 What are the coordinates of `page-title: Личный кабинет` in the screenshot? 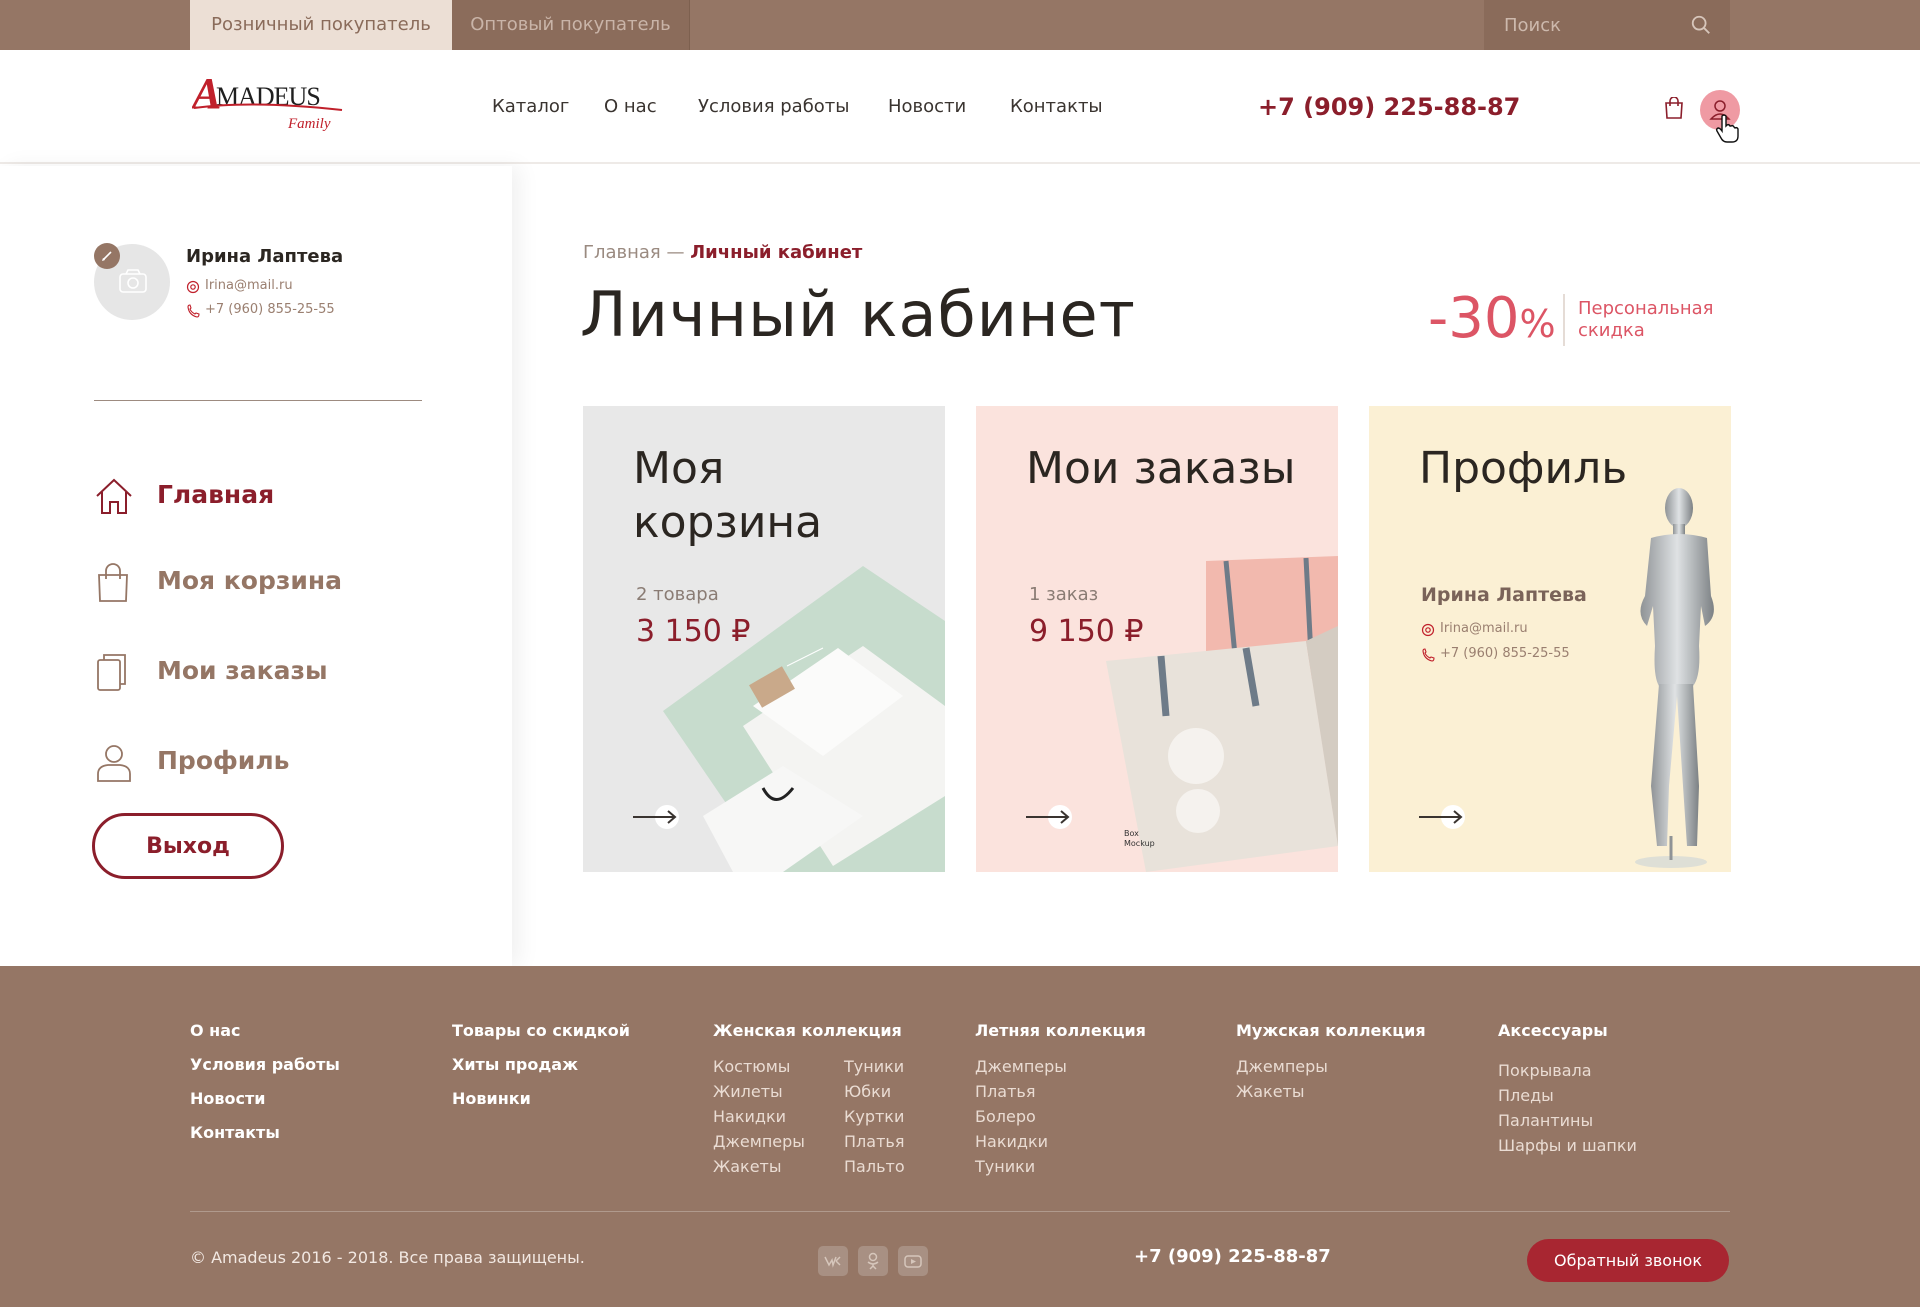 It's located at (858, 314).